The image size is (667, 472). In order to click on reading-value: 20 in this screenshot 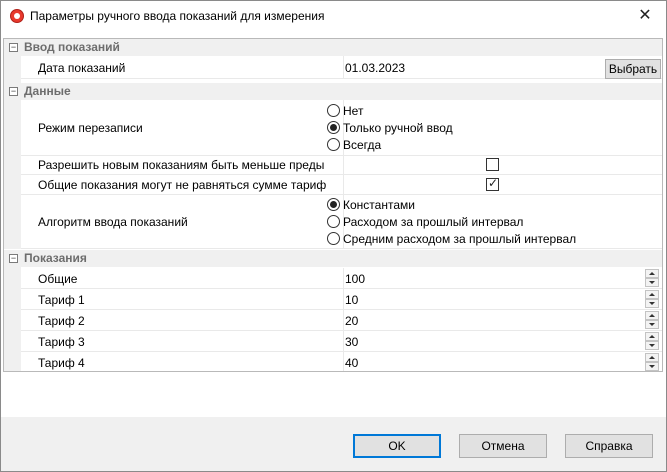, I will do `click(351, 321)`.